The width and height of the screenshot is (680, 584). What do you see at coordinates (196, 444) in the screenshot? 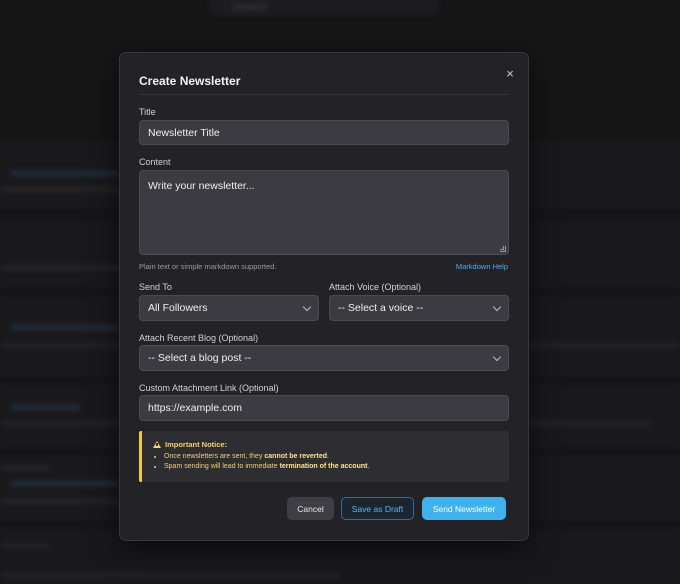
I see `notice-title-text: Important Notice:` at bounding box center [196, 444].